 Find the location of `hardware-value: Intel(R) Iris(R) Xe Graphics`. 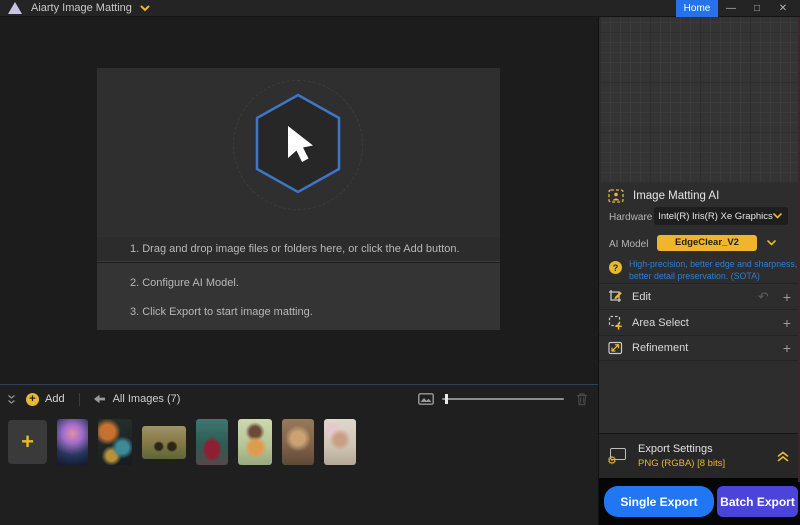

hardware-value: Intel(R) Iris(R) Xe Graphics is located at coordinates (715, 216).